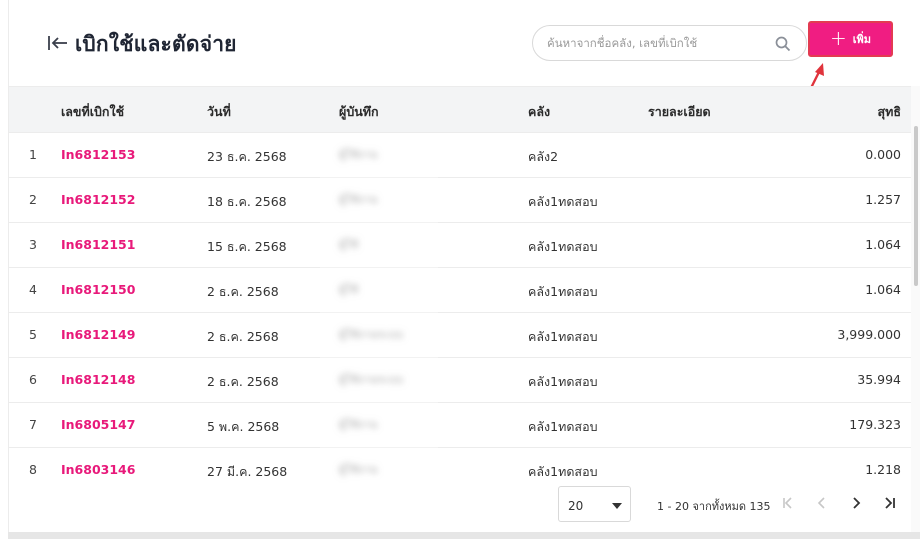 Image resolution: width=920 pixels, height=539 pixels. What do you see at coordinates (879, 379) in the screenshot?
I see `row-net: 35.994` at bounding box center [879, 379].